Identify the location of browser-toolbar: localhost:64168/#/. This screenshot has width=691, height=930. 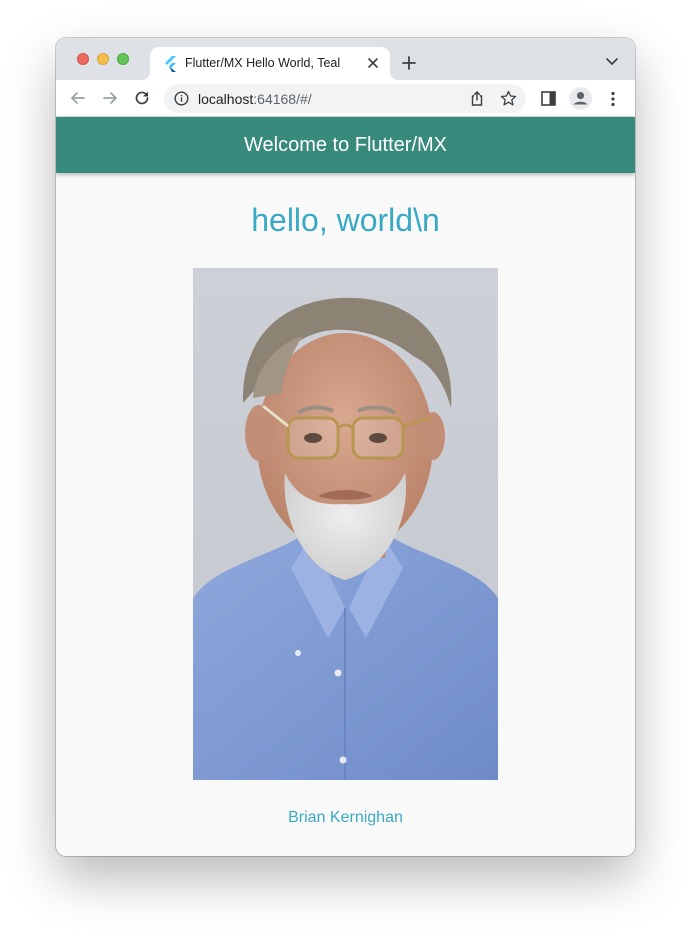
(345, 98).